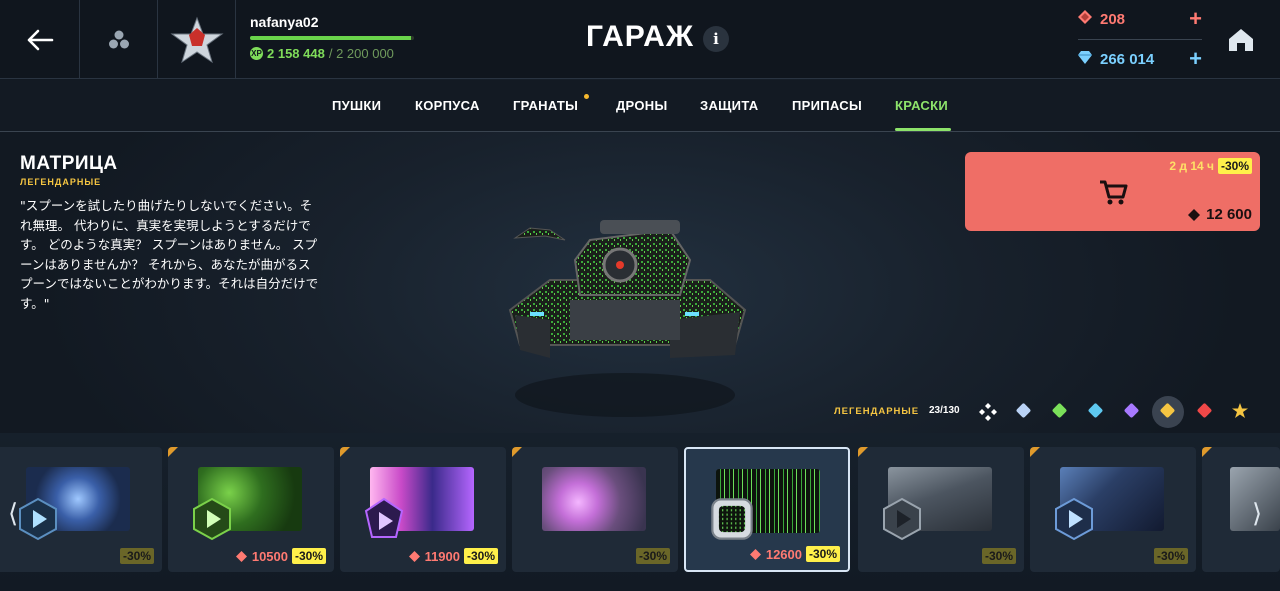 Image resolution: width=1280 pixels, height=591 pixels. Describe the element at coordinates (988, 412) in the screenshot. I see `filter-all-icon` at that location.